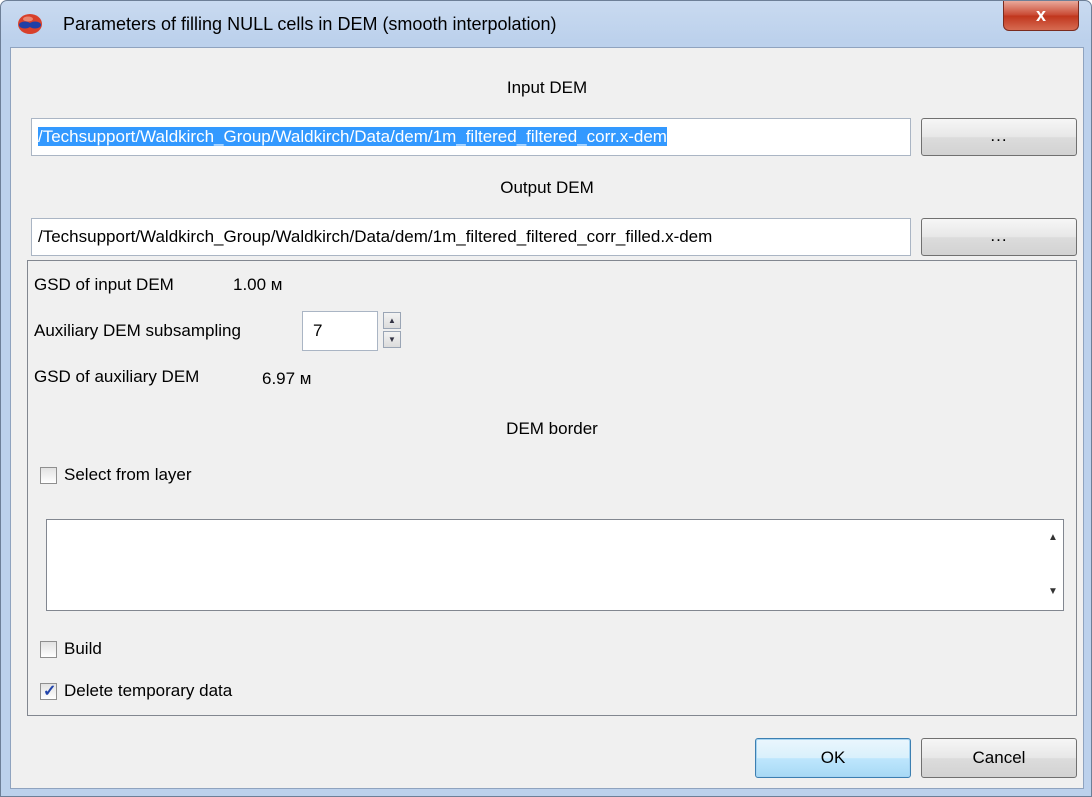  I want to click on gsd-input-value: 1.00 м, so click(258, 284).